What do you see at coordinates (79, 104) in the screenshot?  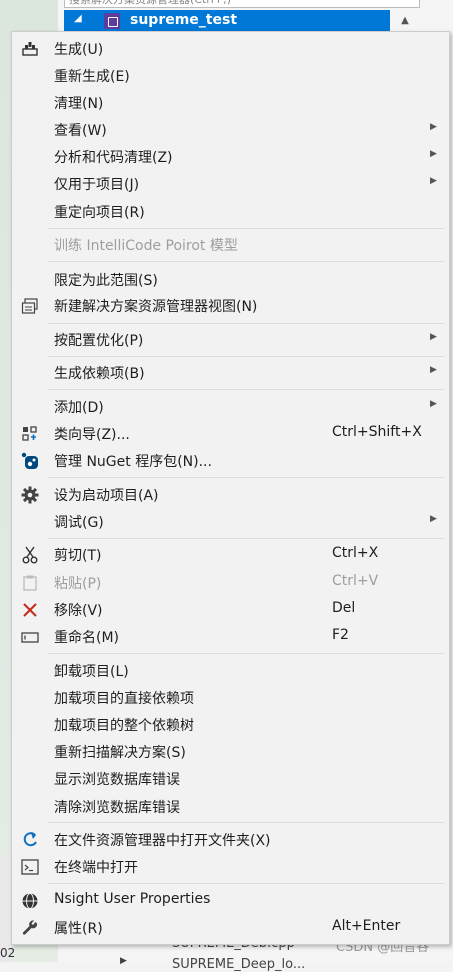 I see `menu-label: 清理(N)` at bounding box center [79, 104].